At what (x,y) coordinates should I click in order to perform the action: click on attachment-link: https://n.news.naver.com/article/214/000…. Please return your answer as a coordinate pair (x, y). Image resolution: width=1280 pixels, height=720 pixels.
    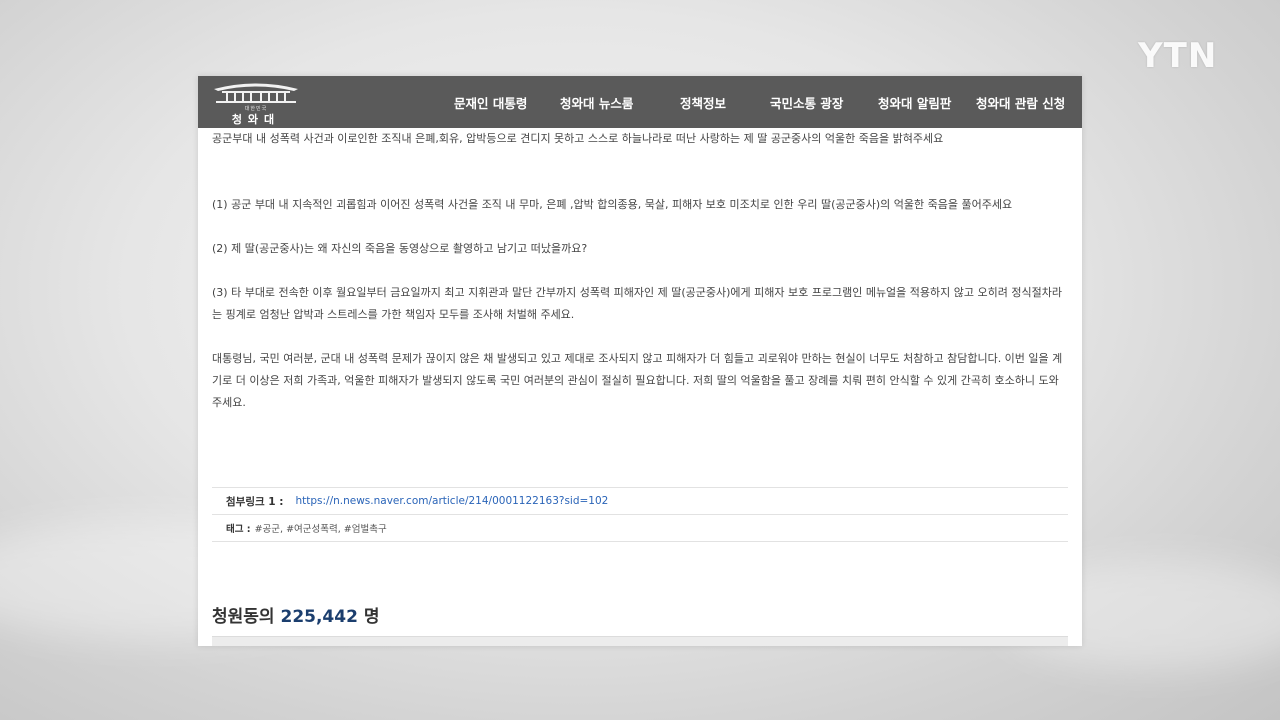
    Looking at the image, I should click on (451, 501).